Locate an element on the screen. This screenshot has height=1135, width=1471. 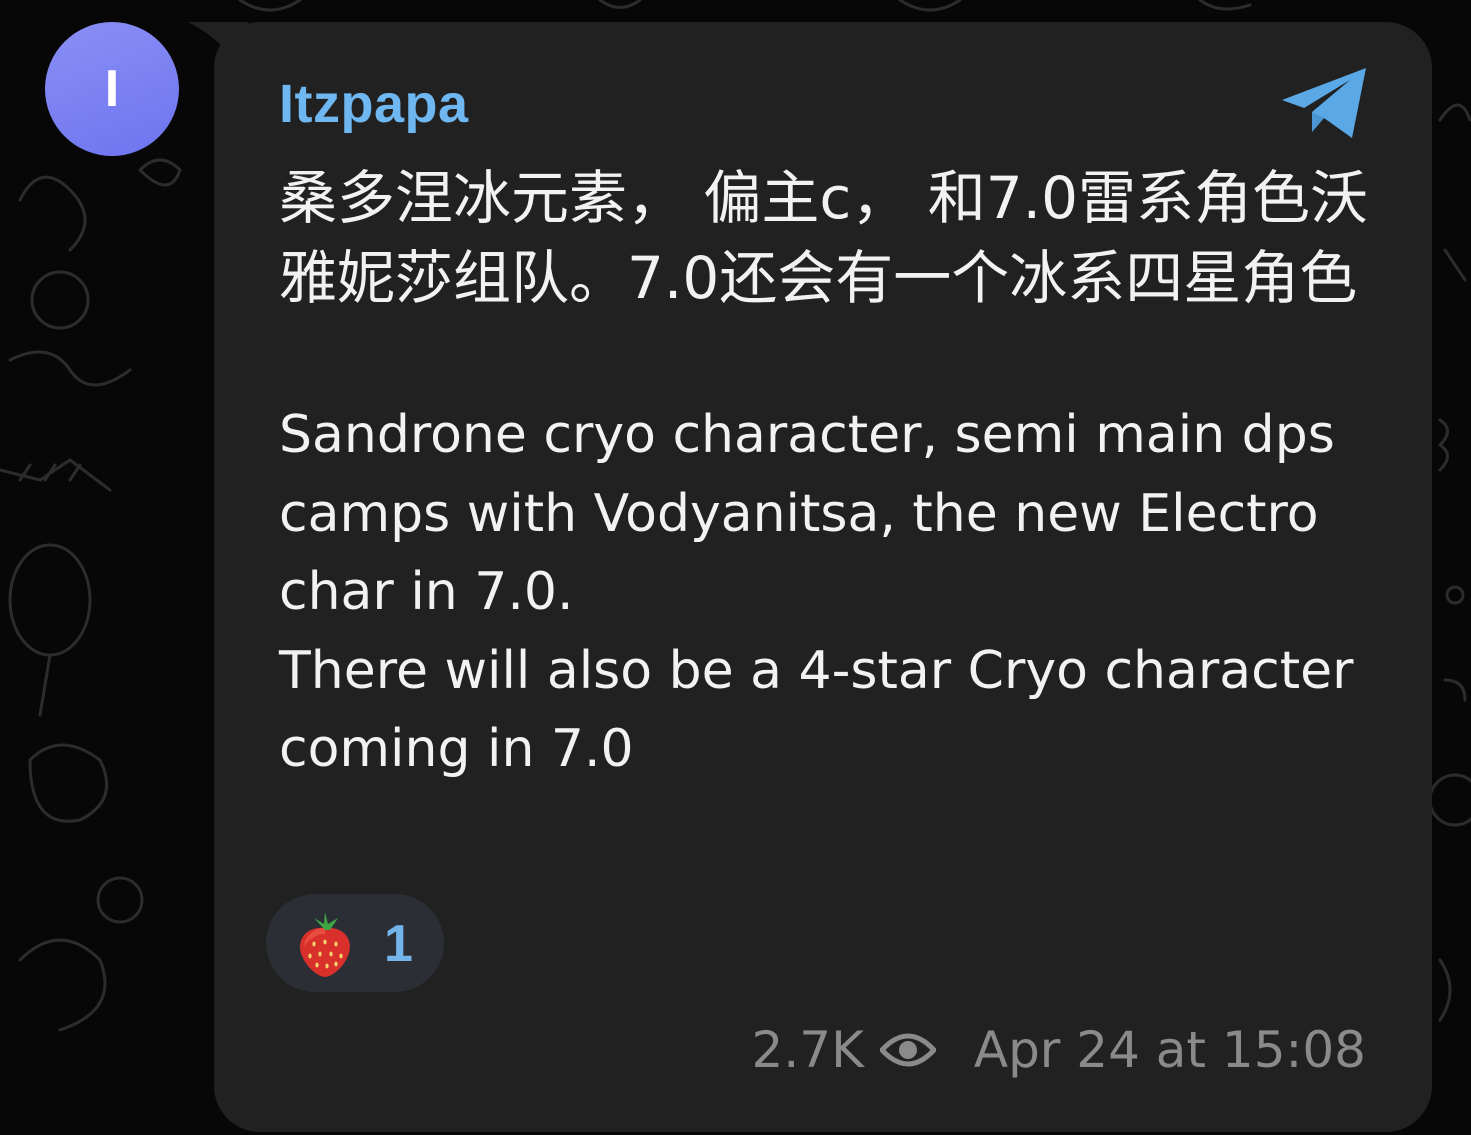
message-meta: 2.7K Apr 24 at 15:08 is located at coordinates (1059, 1050).